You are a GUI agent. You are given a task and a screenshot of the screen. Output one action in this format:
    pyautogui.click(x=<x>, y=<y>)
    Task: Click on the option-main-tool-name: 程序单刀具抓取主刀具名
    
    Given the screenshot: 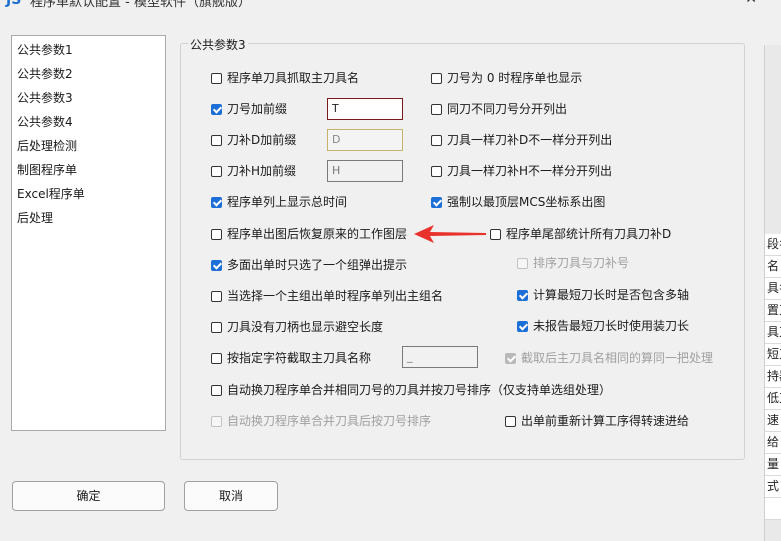 What is the action you would take?
    pyautogui.click(x=285, y=78)
    